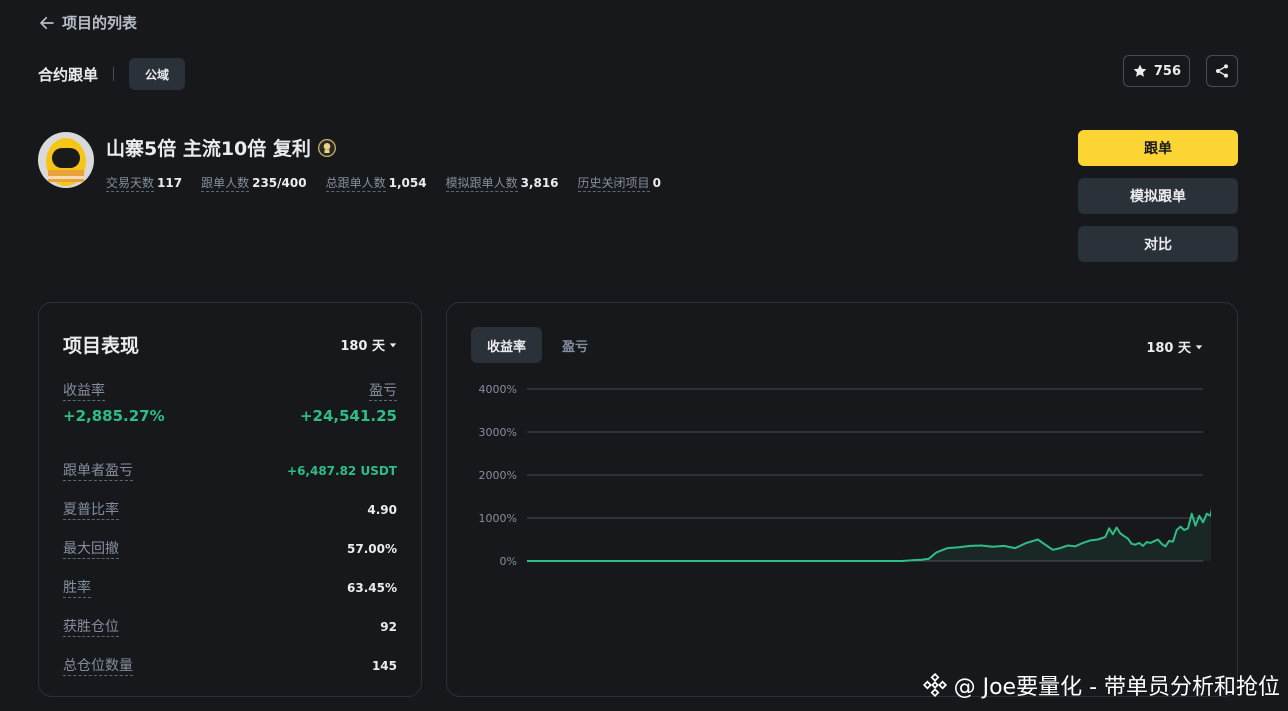 The image size is (1288, 711). I want to click on stat-label: 跟单人数, so click(225, 184).